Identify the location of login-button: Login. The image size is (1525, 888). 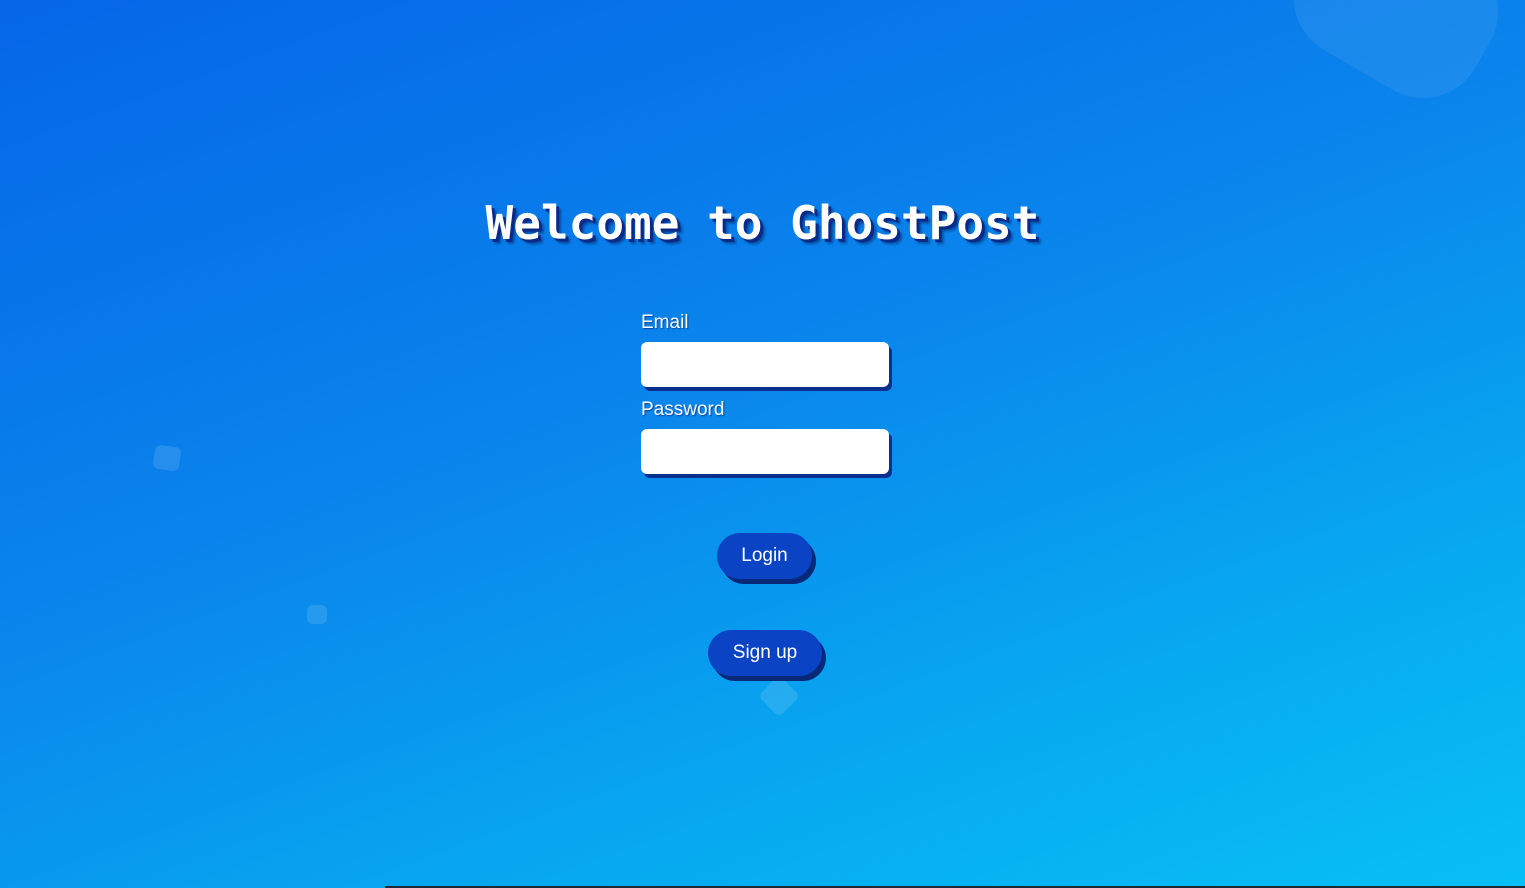
(764, 556).